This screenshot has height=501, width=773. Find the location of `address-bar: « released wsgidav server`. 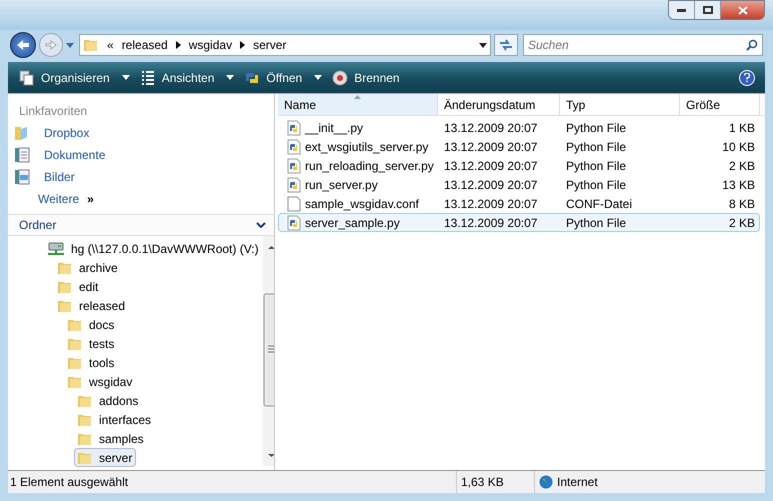

address-bar: « released wsgidav server is located at coordinates (285, 45).